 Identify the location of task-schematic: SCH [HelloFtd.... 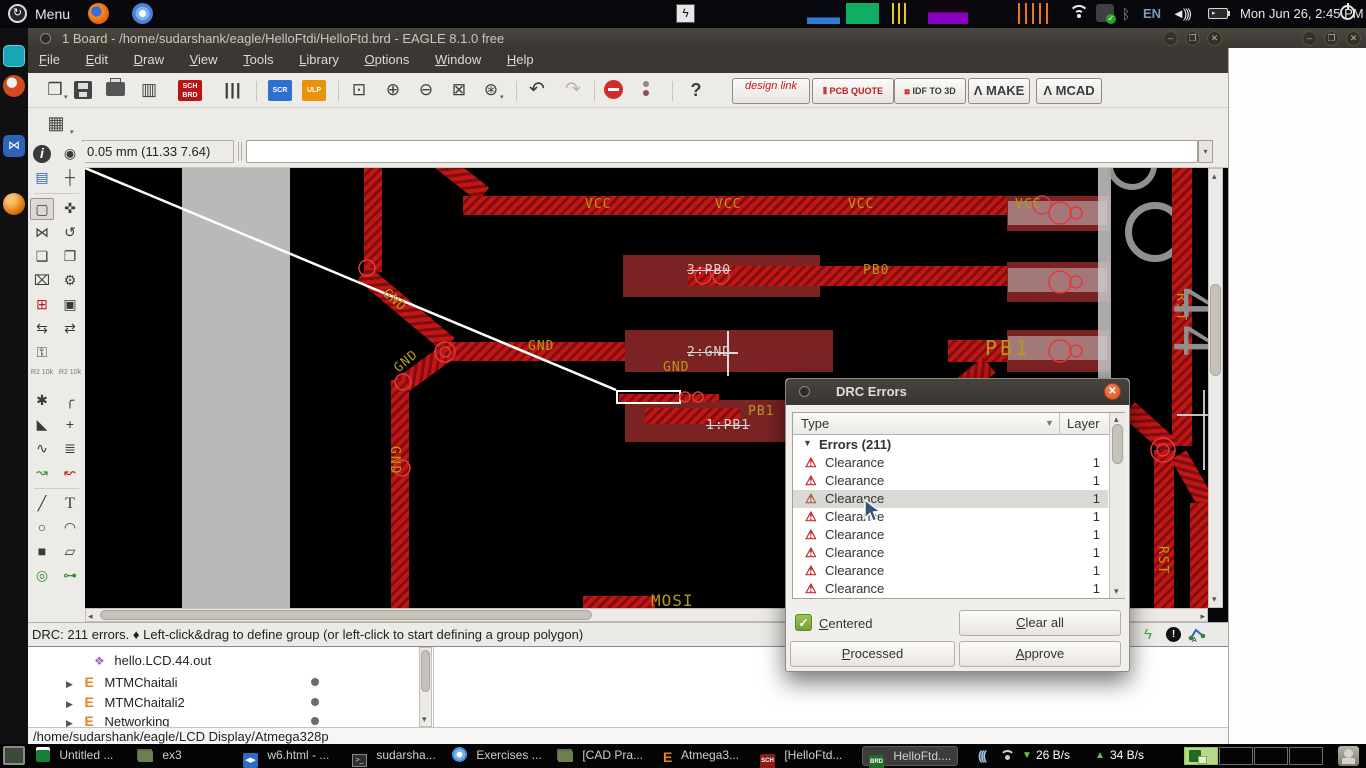
(801, 757).